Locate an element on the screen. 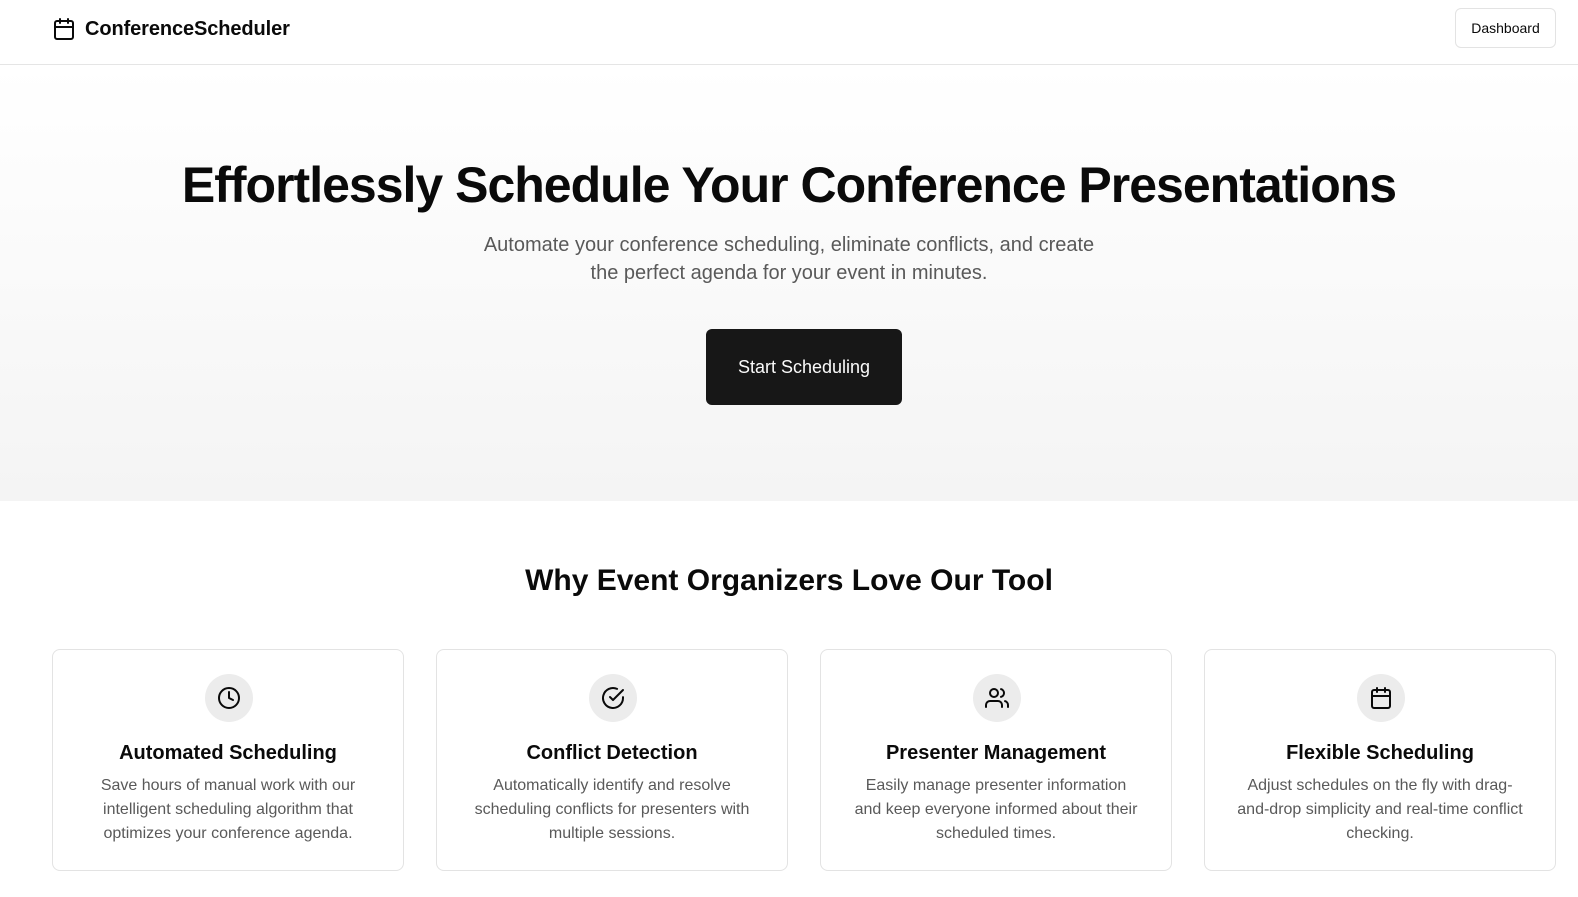 This screenshot has height=897, width=1578. feature-title: Flexible Scheduling is located at coordinates (1380, 753).